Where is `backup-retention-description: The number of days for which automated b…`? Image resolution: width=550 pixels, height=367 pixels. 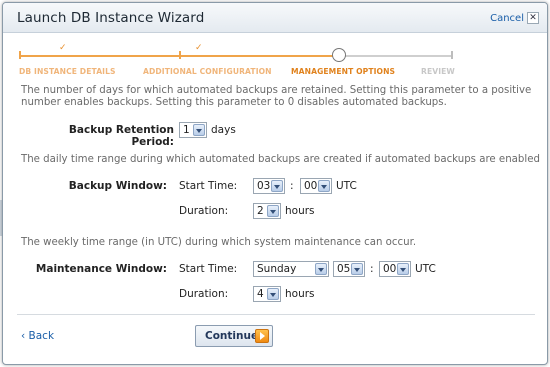 backup-retention-description: The number of days for which automated b… is located at coordinates (276, 96).